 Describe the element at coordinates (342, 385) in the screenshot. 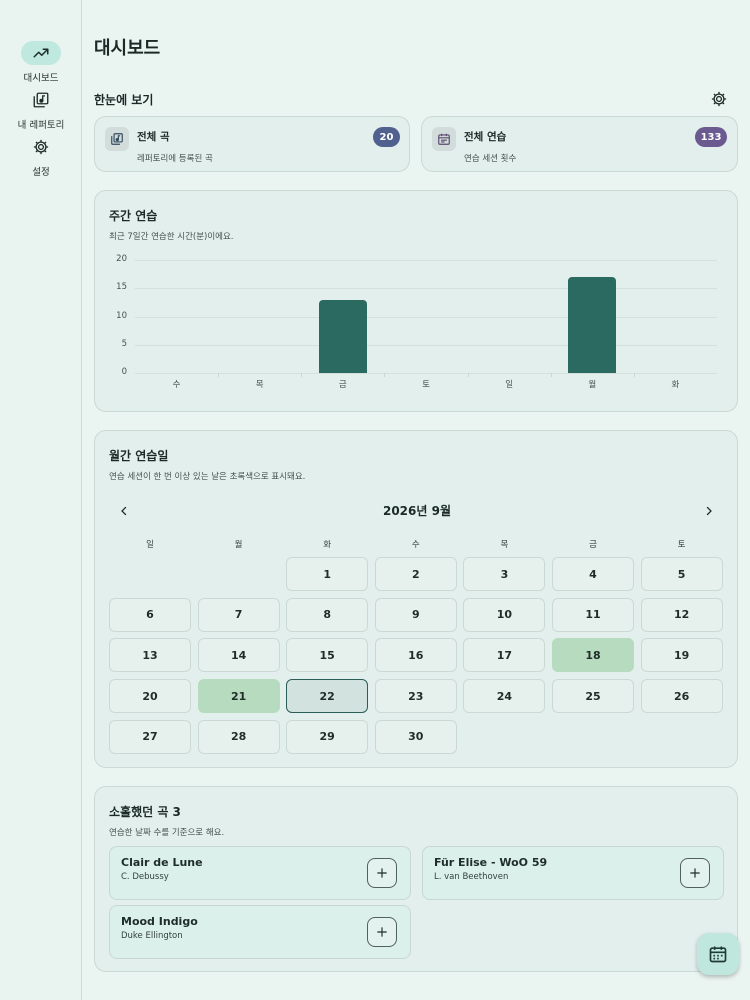

I see `x-tick-label: 금` at that location.